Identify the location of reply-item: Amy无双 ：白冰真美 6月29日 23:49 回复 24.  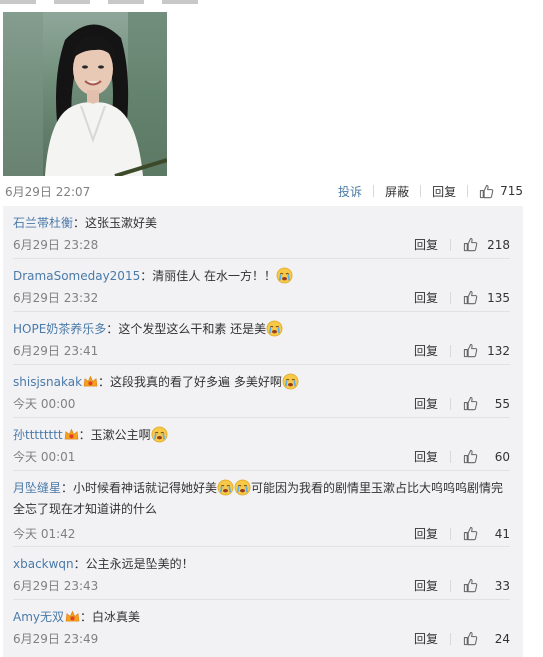
(261, 628).